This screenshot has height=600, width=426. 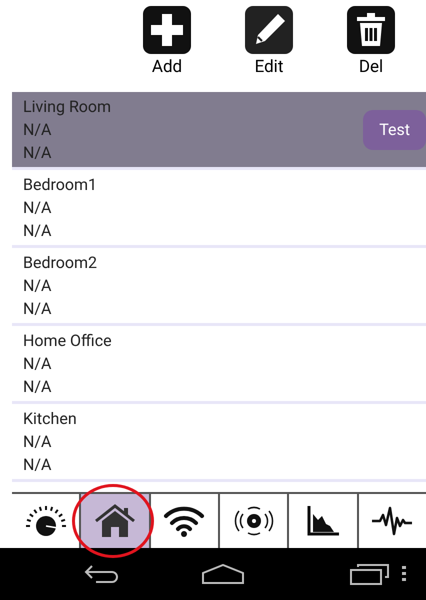 I want to click on room-name: Kitchen, so click(x=50, y=419).